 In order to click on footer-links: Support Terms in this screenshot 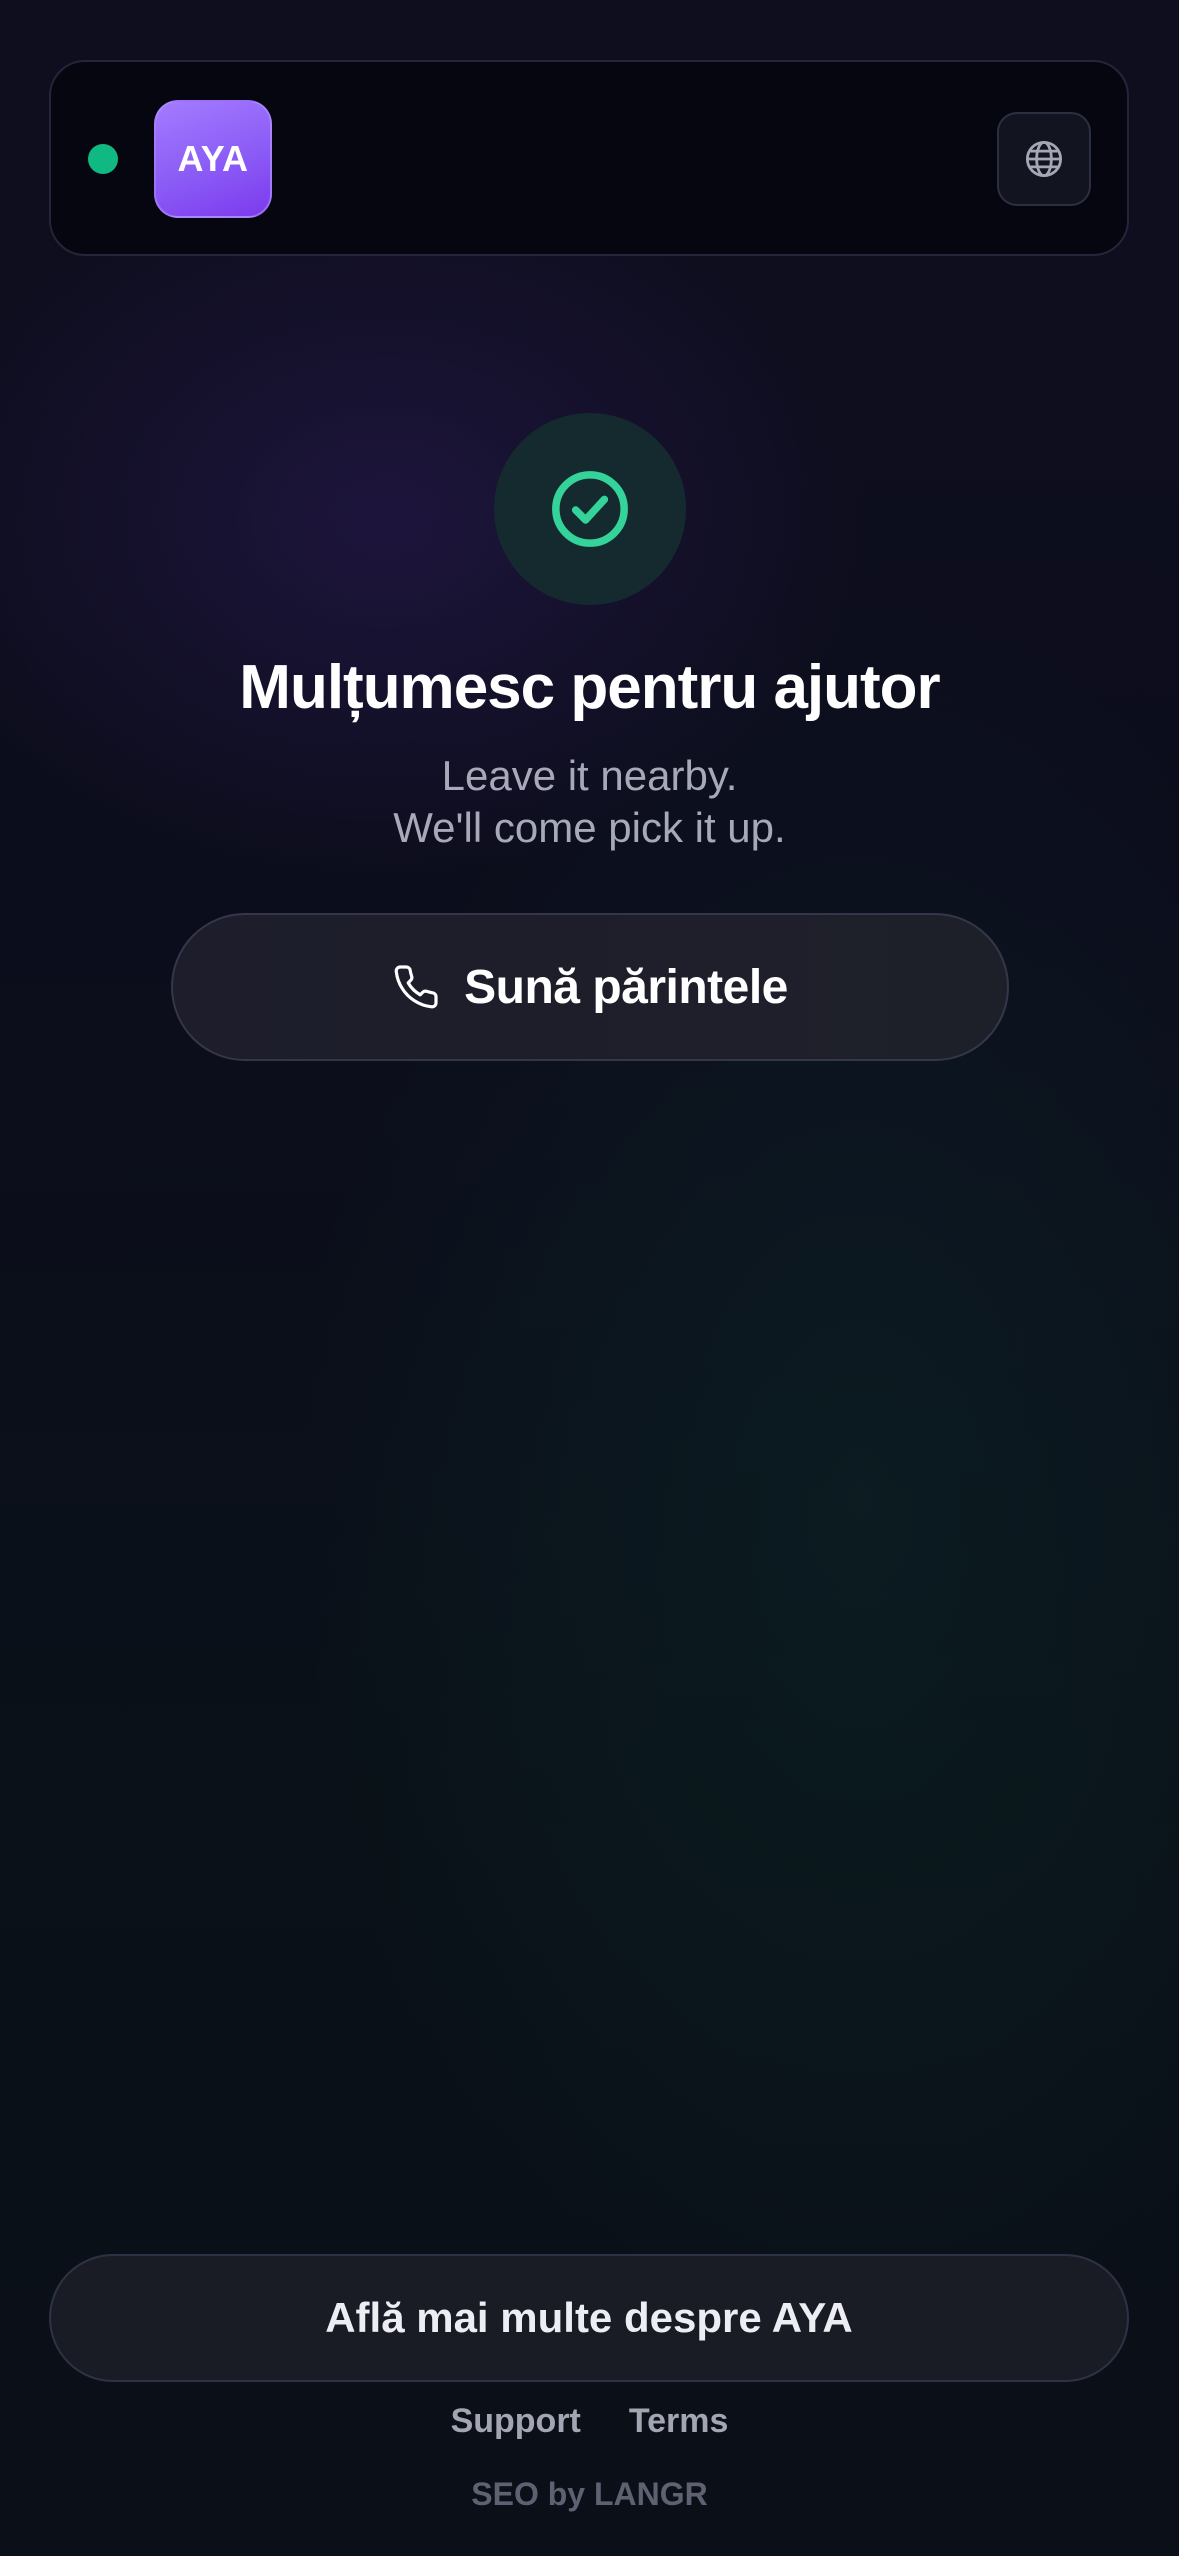, I will do `click(589, 2421)`.